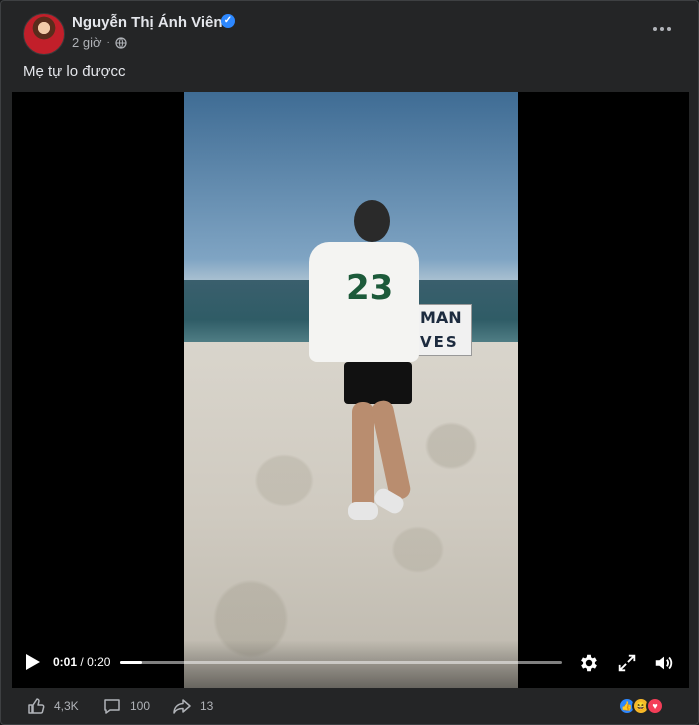 The height and width of the screenshot is (725, 699). I want to click on share-icon, so click(182, 706).